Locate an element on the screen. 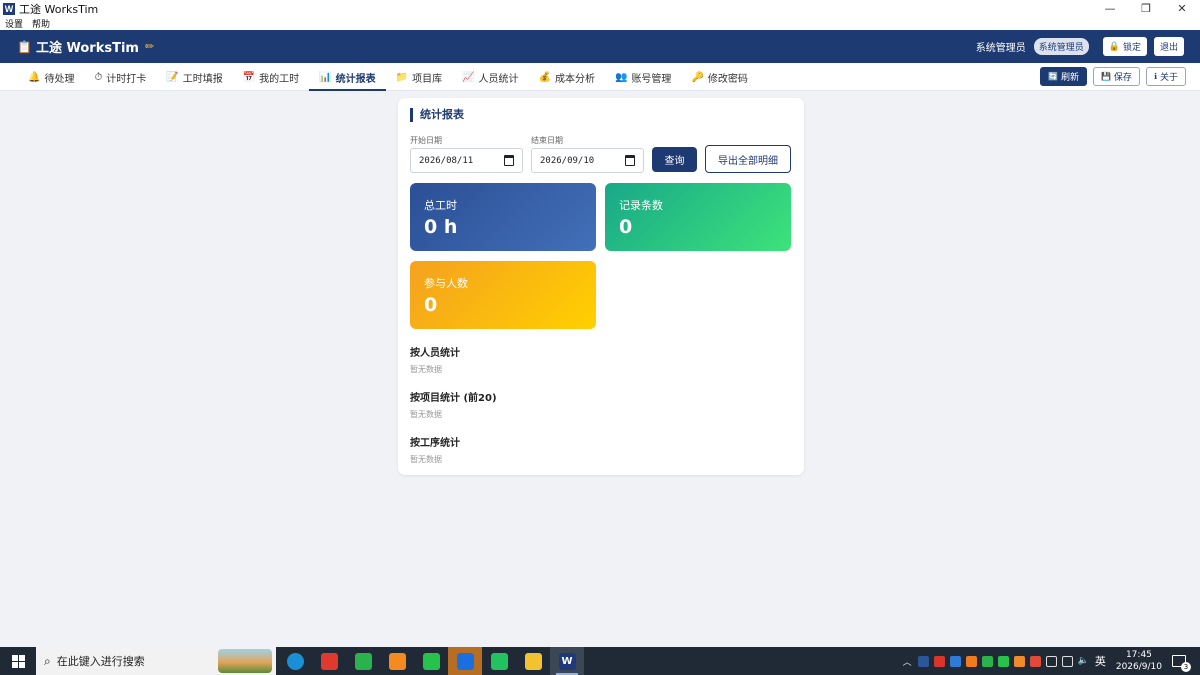  end-date-input: 2026/09/10 is located at coordinates (587, 160).